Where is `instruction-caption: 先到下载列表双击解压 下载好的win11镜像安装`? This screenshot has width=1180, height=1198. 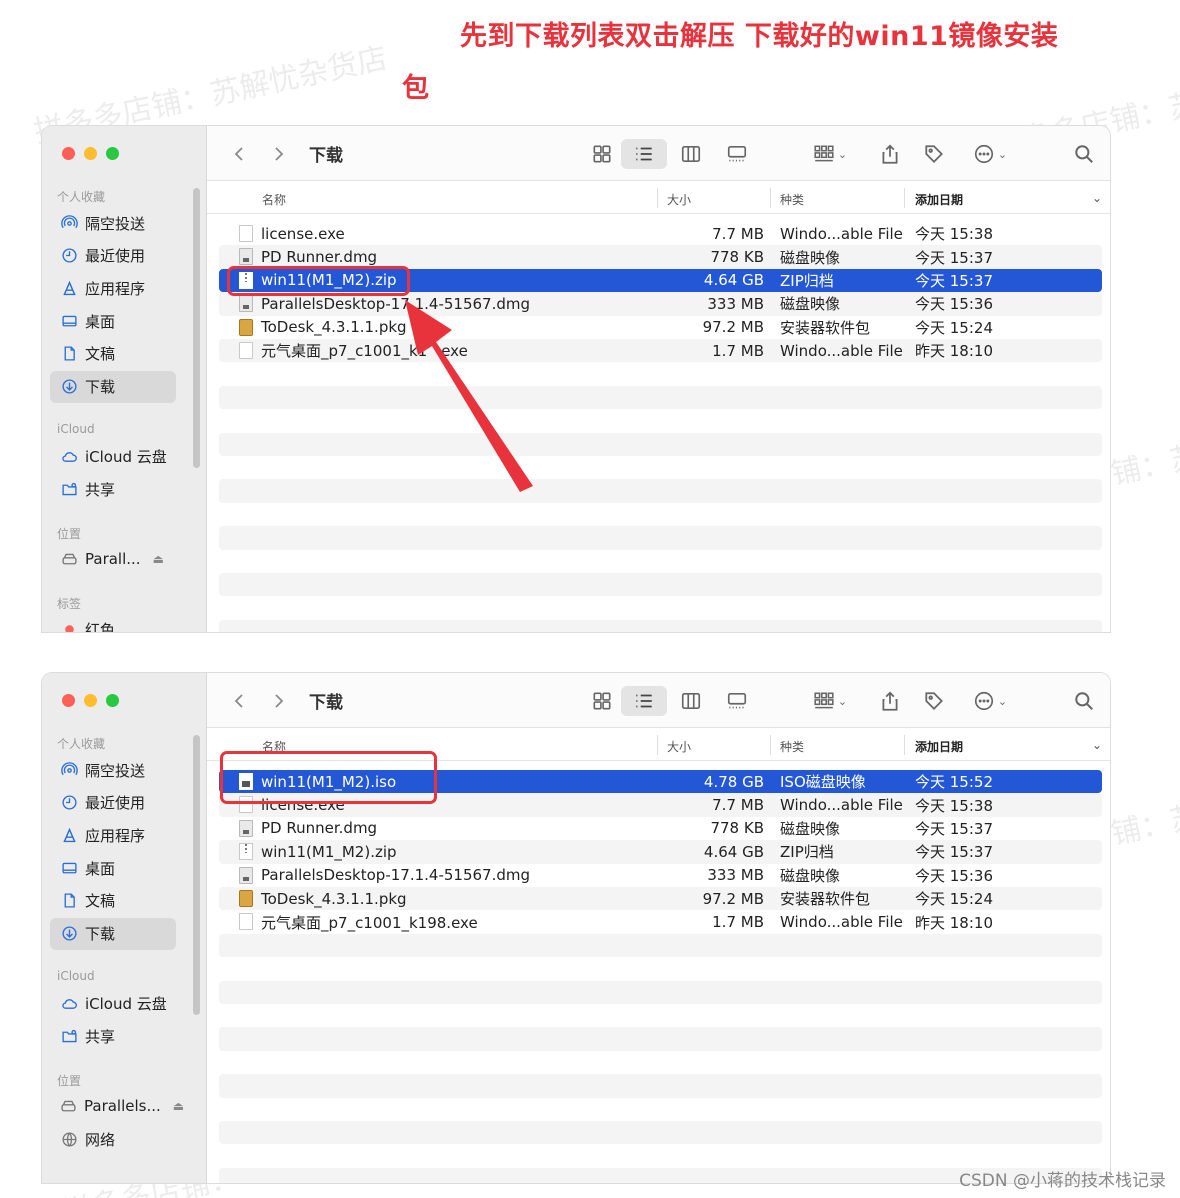
instruction-caption: 先到下载列表双击解压 下载好的win11镜像安装 is located at coordinates (759, 36).